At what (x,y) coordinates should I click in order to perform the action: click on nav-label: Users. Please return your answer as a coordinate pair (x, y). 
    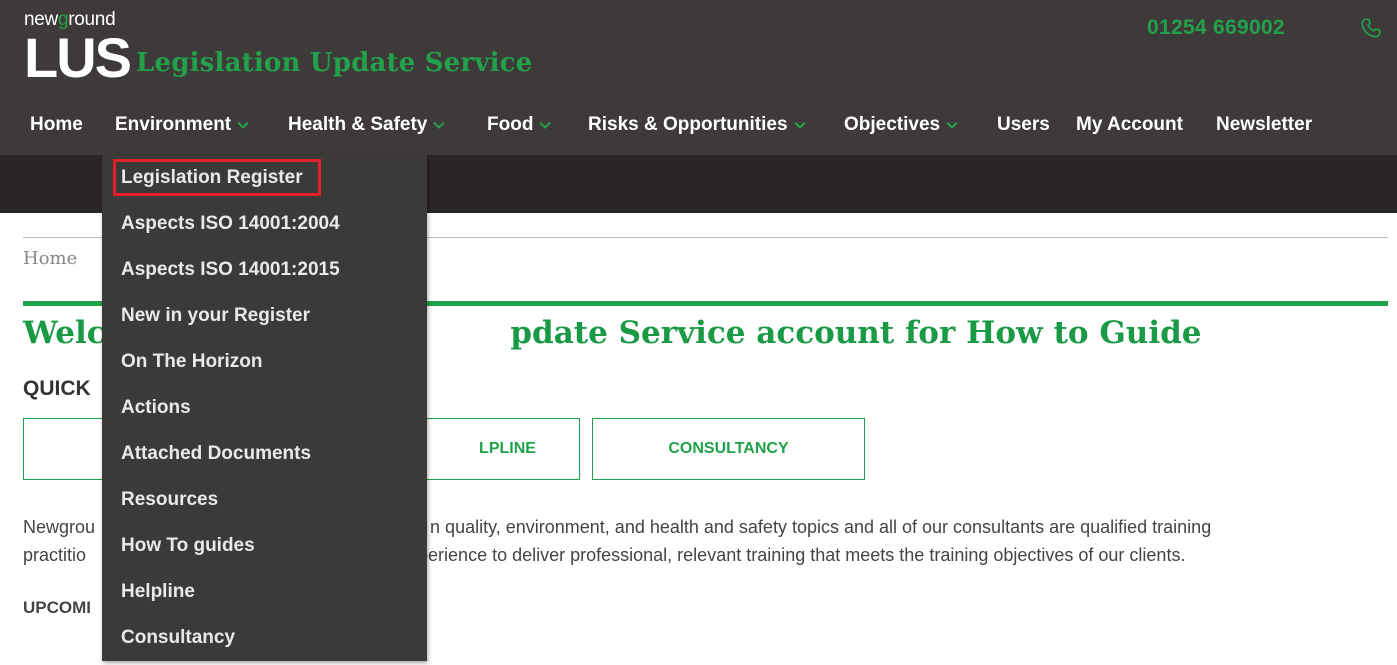
    Looking at the image, I should click on (1023, 124).